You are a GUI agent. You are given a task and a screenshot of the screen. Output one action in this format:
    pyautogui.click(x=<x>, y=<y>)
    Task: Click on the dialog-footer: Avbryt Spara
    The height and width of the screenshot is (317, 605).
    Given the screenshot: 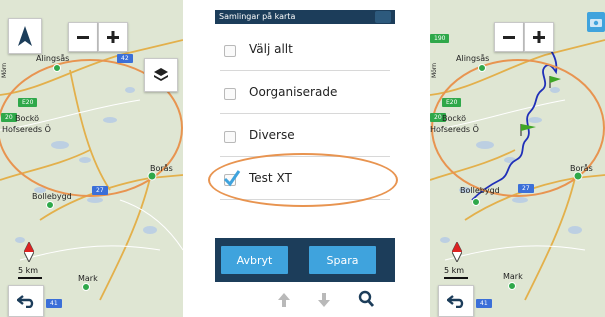 What is the action you would take?
    pyautogui.click(x=305, y=260)
    